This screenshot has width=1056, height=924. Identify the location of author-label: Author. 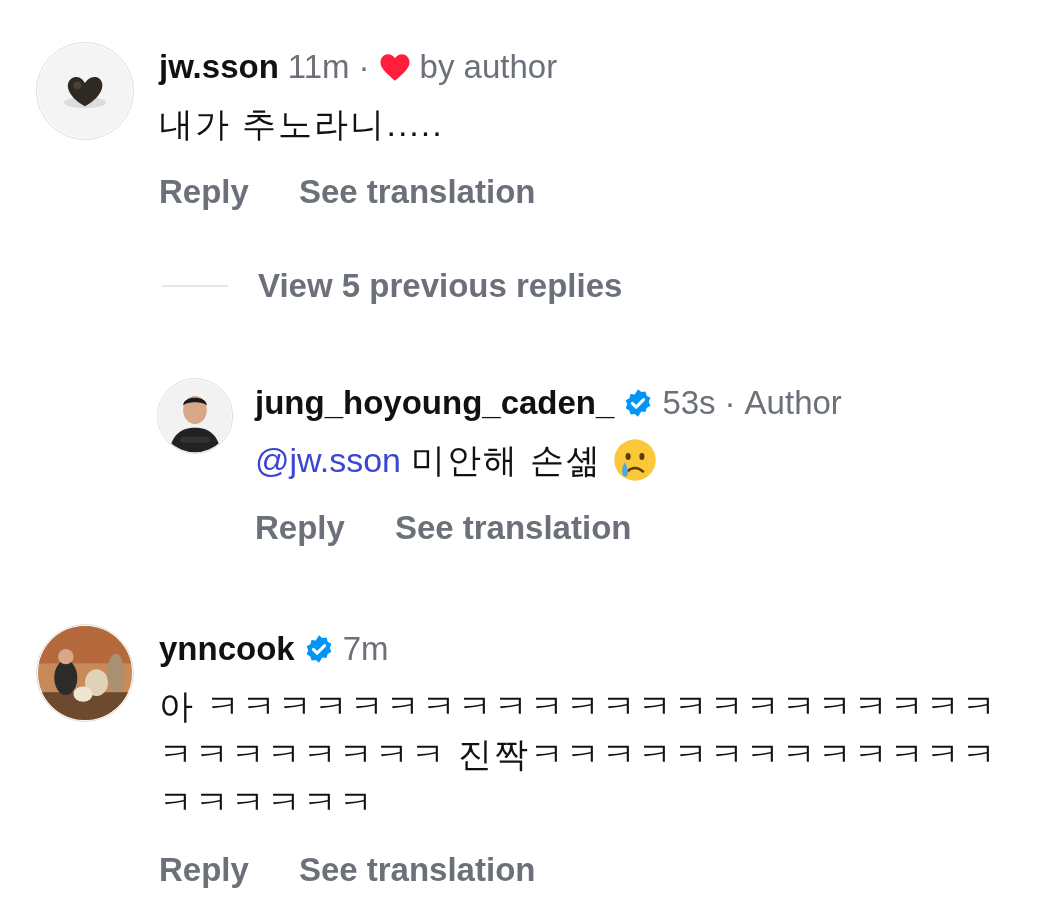
(793, 403).